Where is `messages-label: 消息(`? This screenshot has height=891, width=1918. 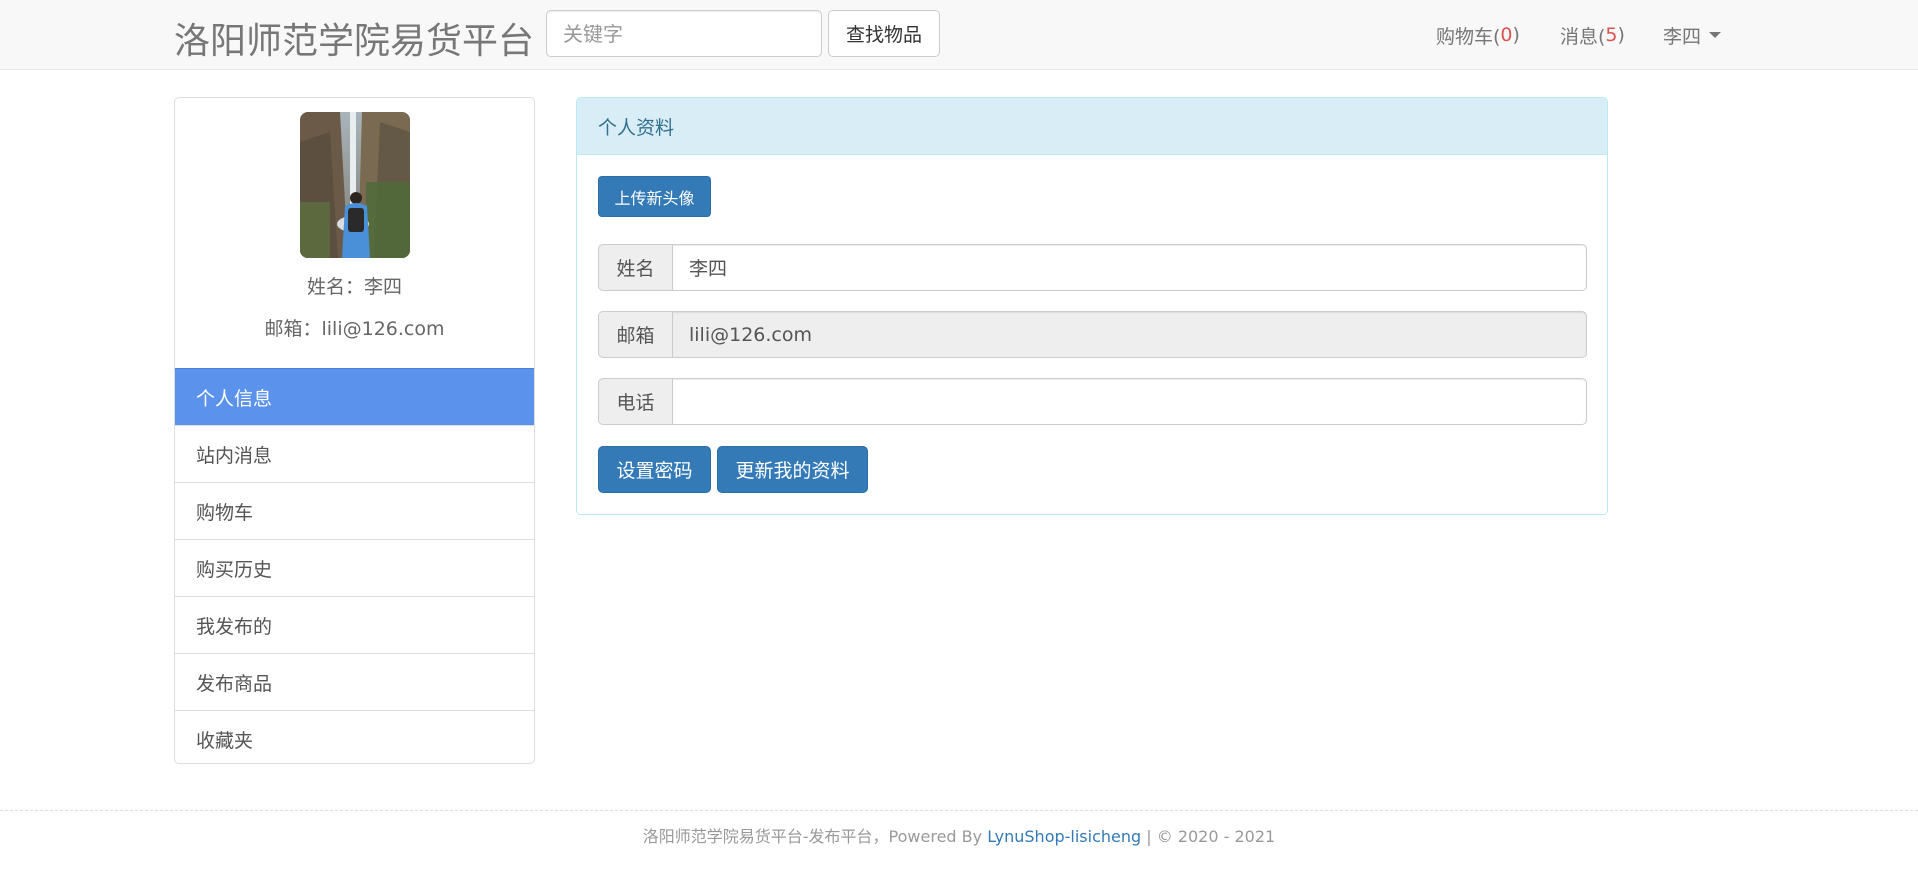 messages-label: 消息( is located at coordinates (1583, 36).